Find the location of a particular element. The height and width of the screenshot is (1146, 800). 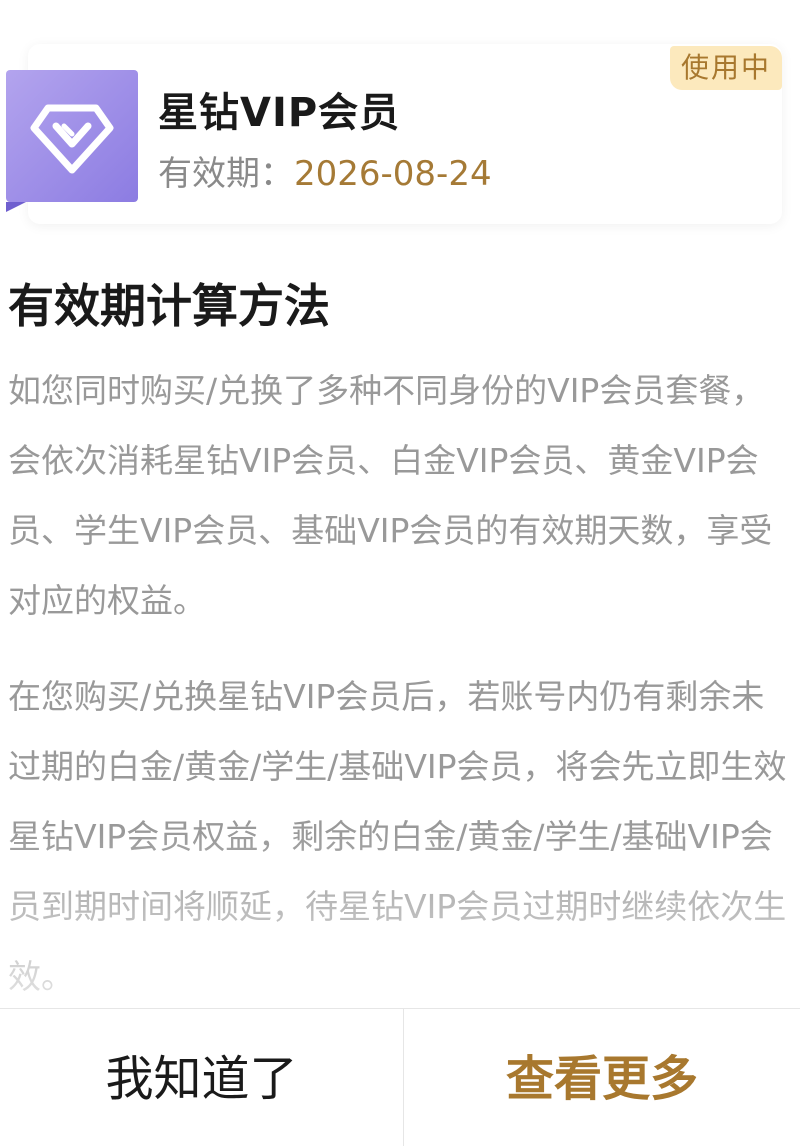

membership-title: 星钻VIP会员 is located at coordinates (279, 113).